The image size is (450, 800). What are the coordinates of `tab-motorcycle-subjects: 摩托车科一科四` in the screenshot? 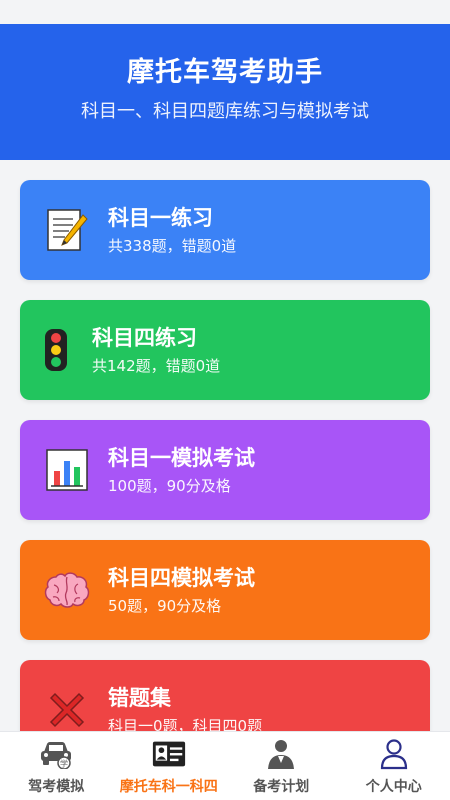 It's located at (169, 766).